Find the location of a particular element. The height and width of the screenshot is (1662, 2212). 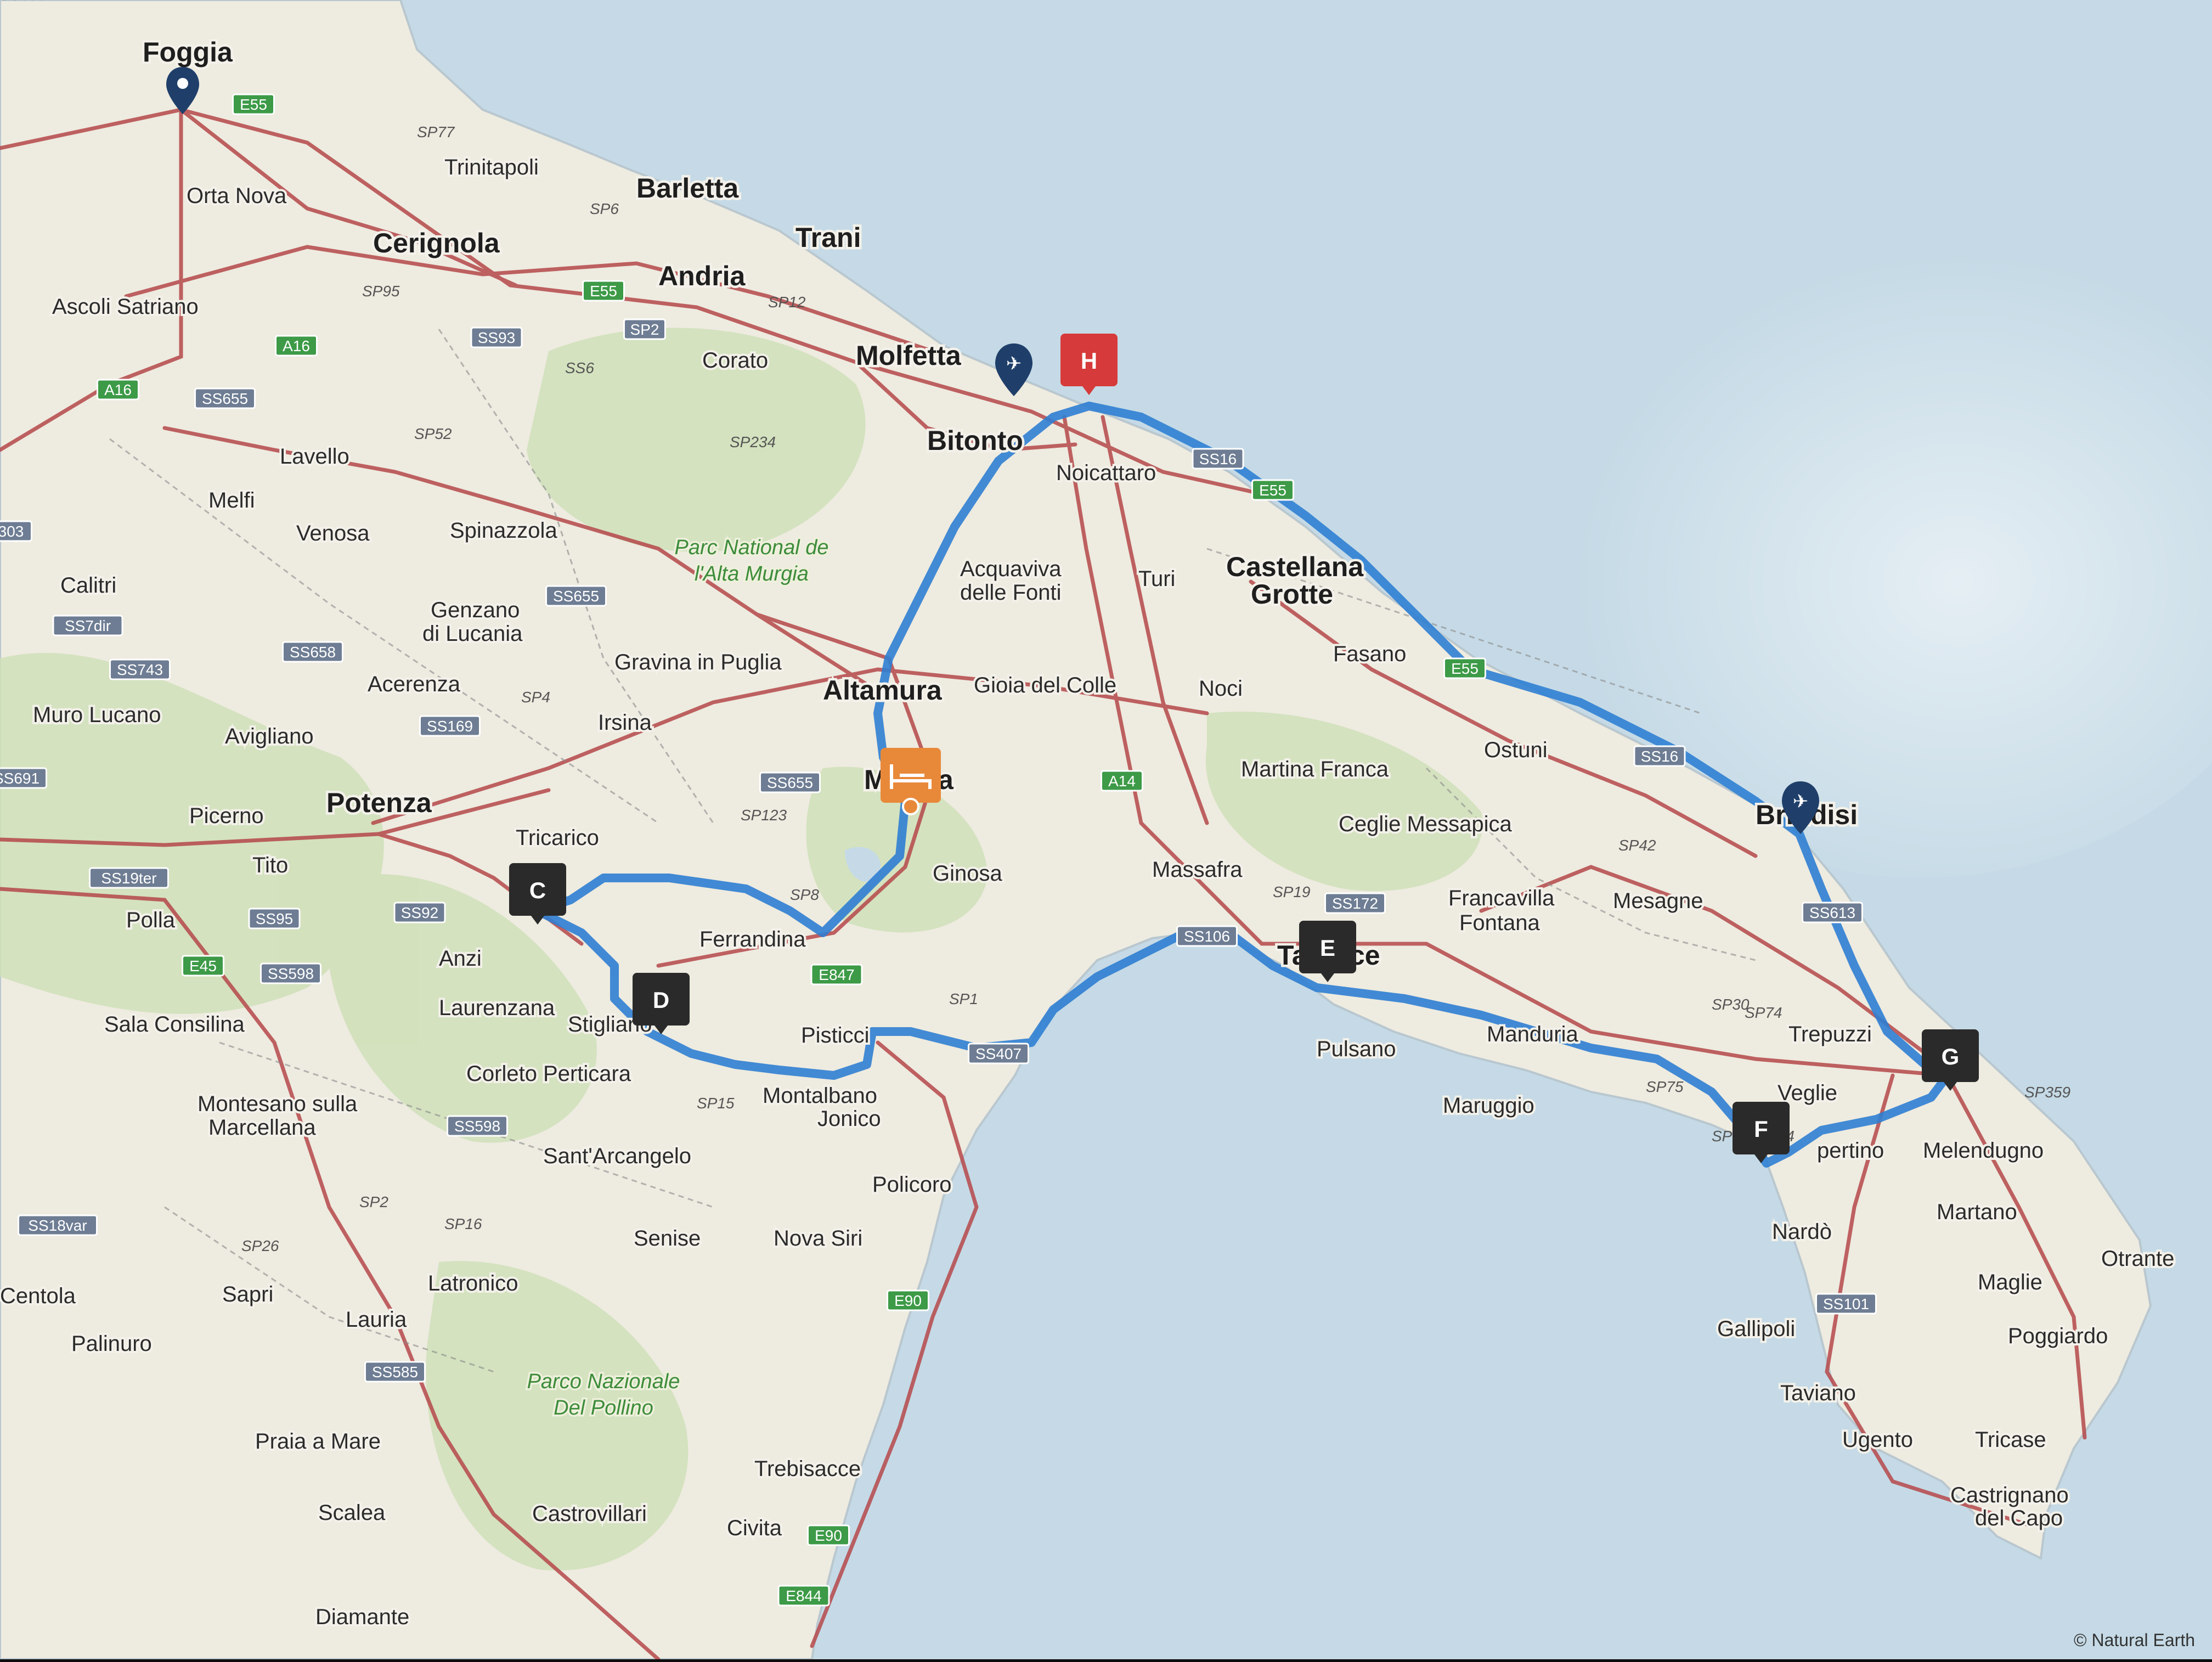

city-label: Trebisacce is located at coordinates (807, 1469).